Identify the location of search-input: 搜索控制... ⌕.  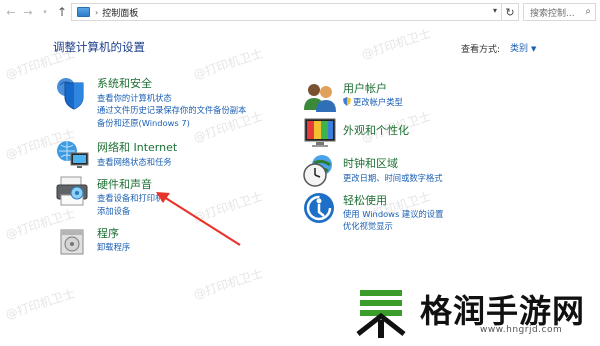
(559, 12).